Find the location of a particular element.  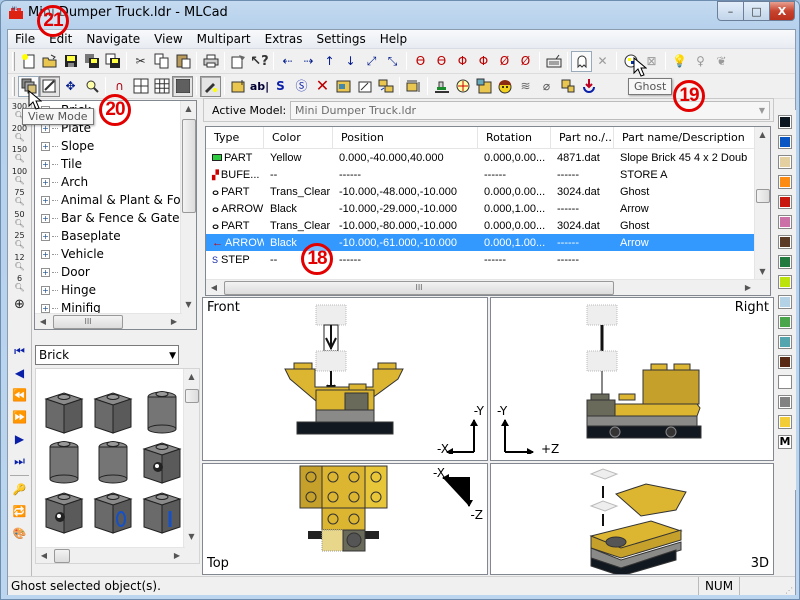

move-pos-x-icon: ⇢ is located at coordinates (308, 61).